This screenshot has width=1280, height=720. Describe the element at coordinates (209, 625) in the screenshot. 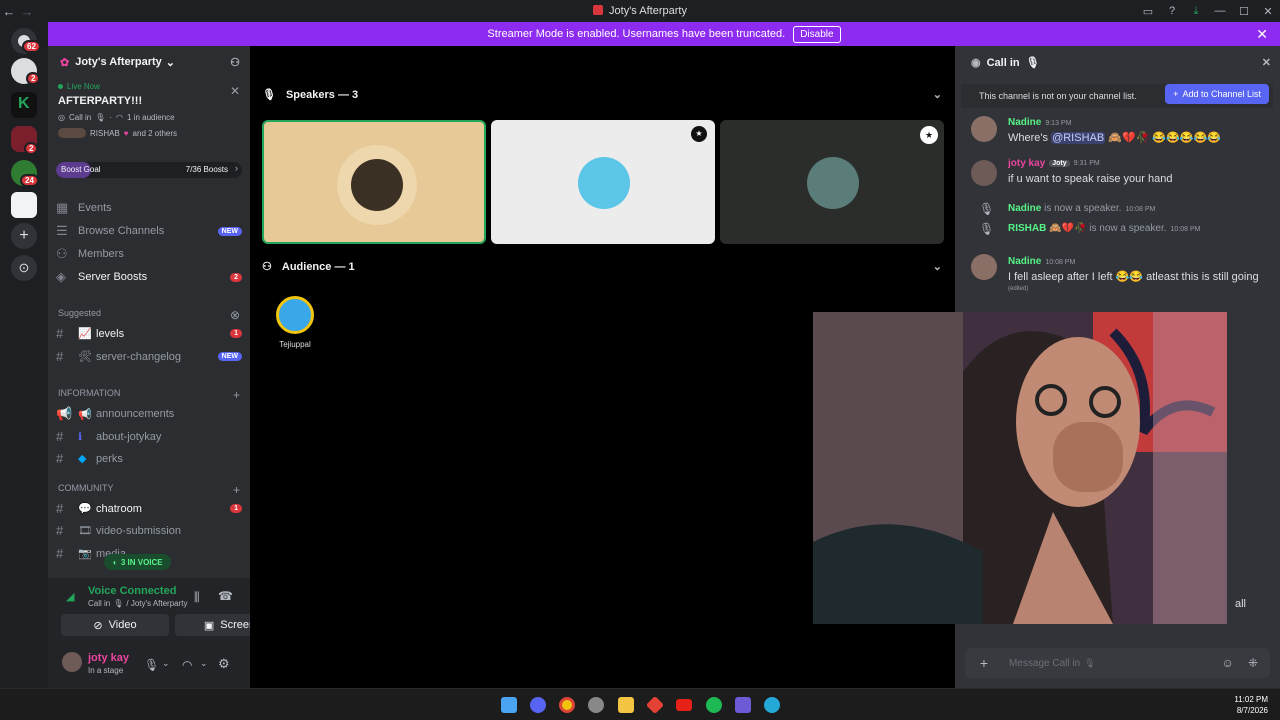

I see `screen-icon: ▣` at that location.